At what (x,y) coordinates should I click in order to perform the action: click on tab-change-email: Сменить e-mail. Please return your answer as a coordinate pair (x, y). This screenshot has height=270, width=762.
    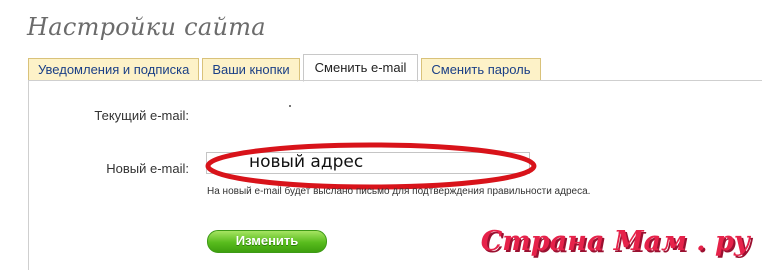
    Looking at the image, I should click on (360, 68).